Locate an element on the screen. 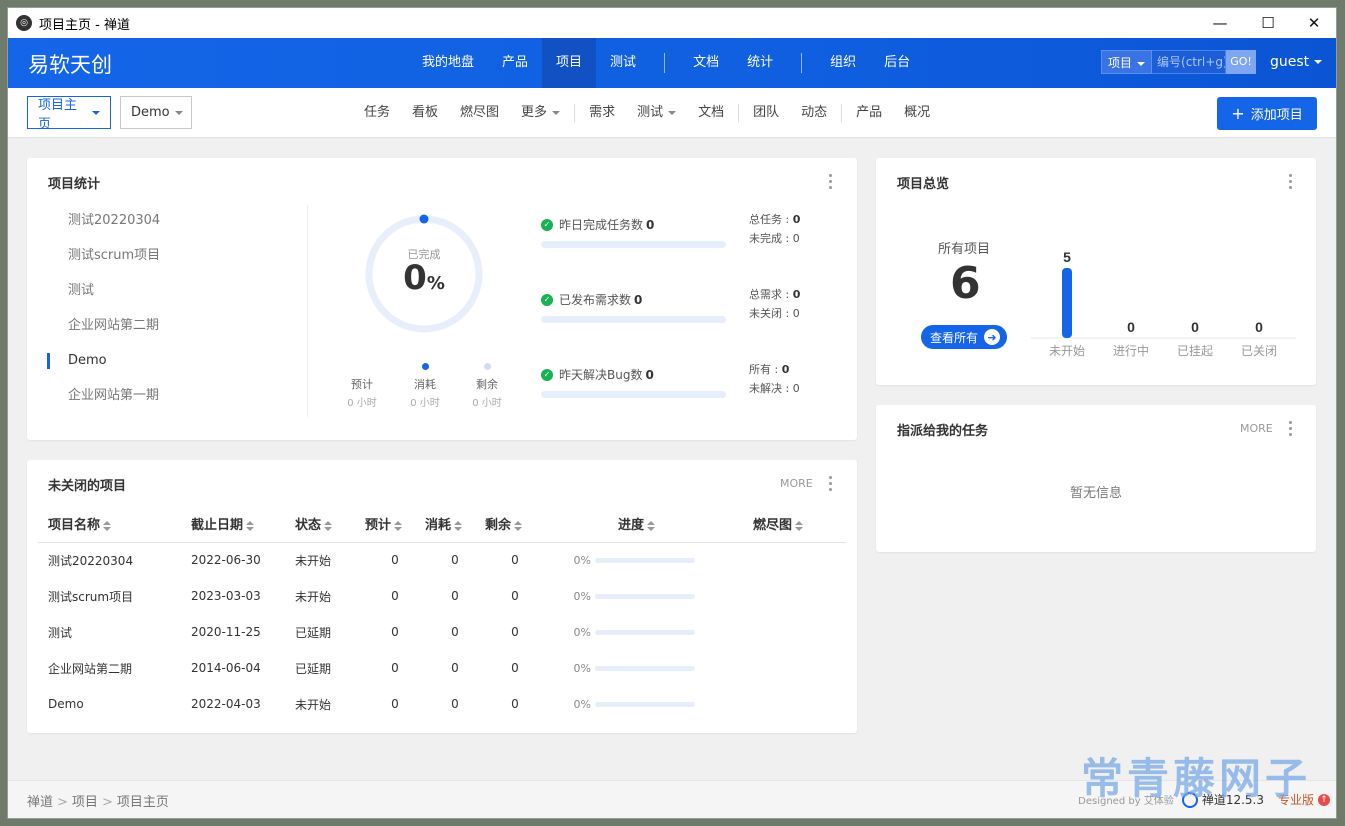  subnav-product: 产品 is located at coordinates (869, 113).